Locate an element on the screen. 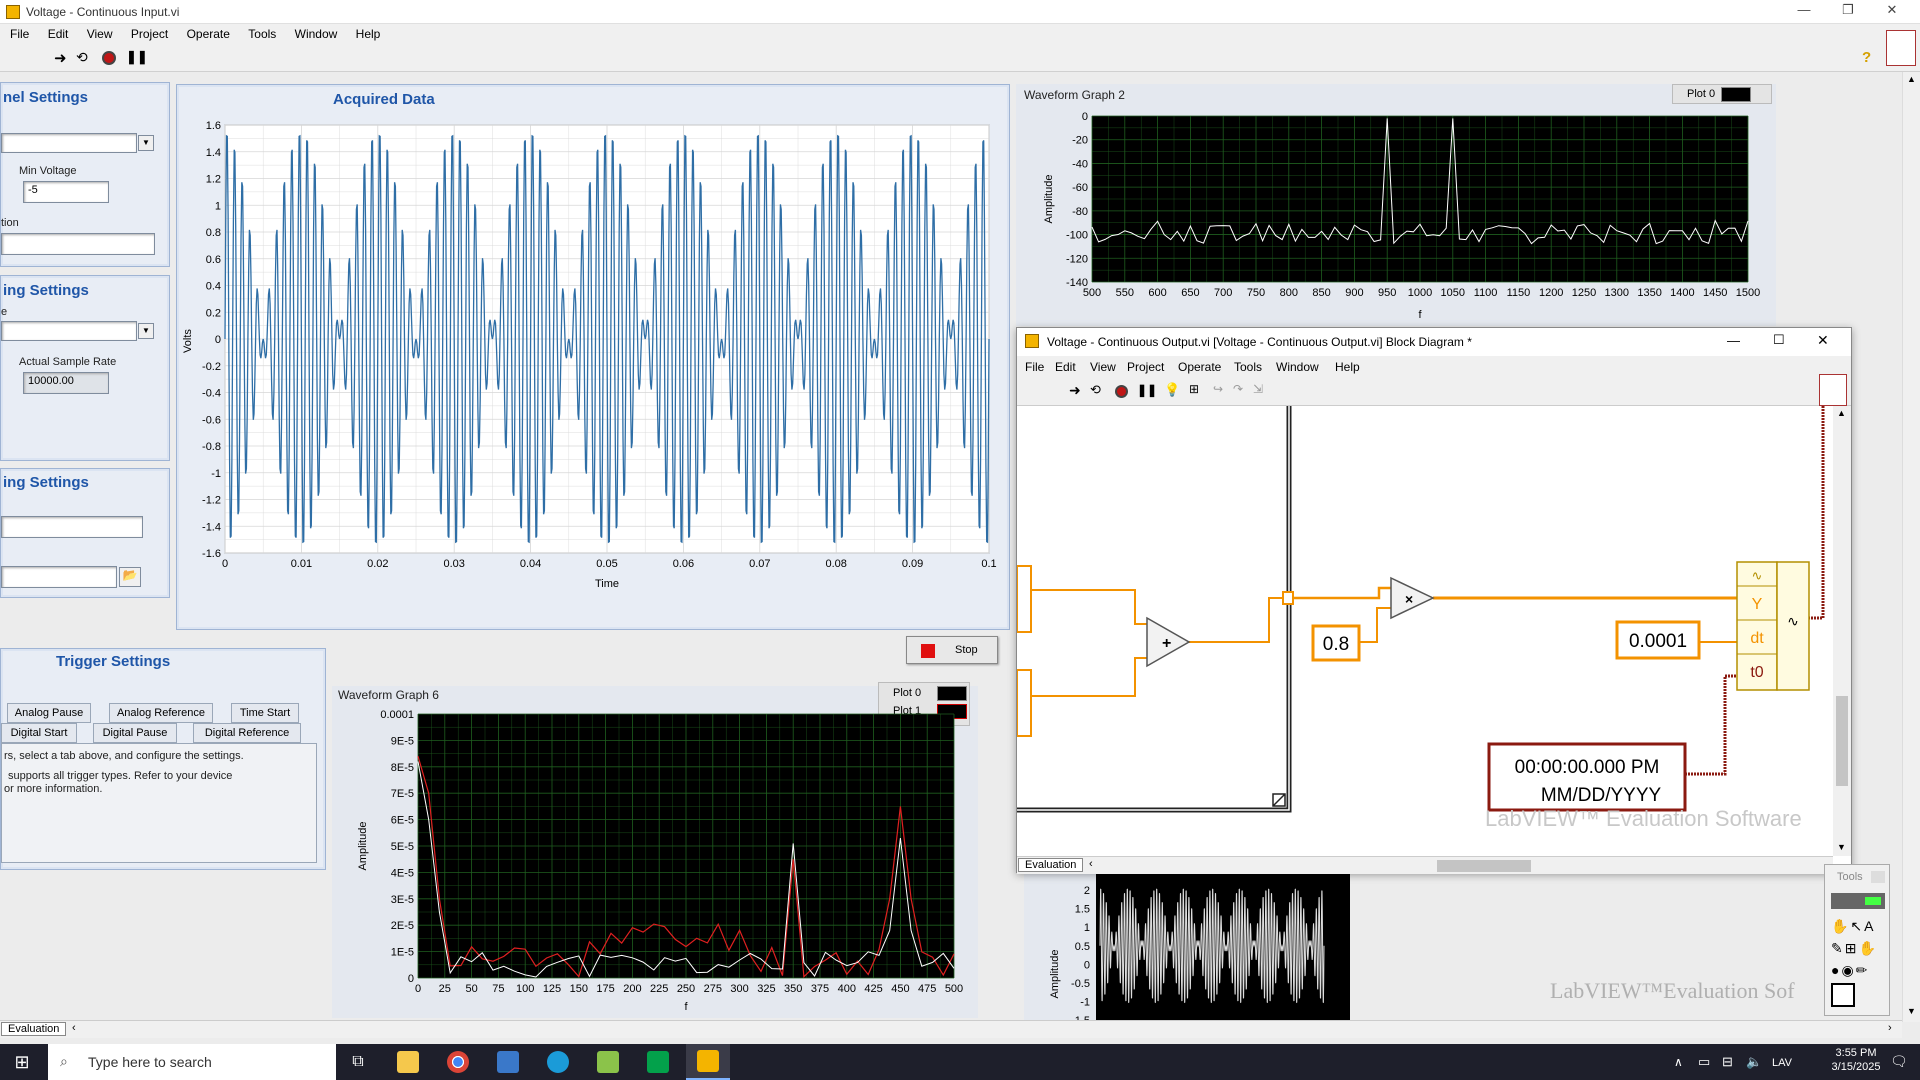  scroll-right-icon: › is located at coordinates (1890, 1028).